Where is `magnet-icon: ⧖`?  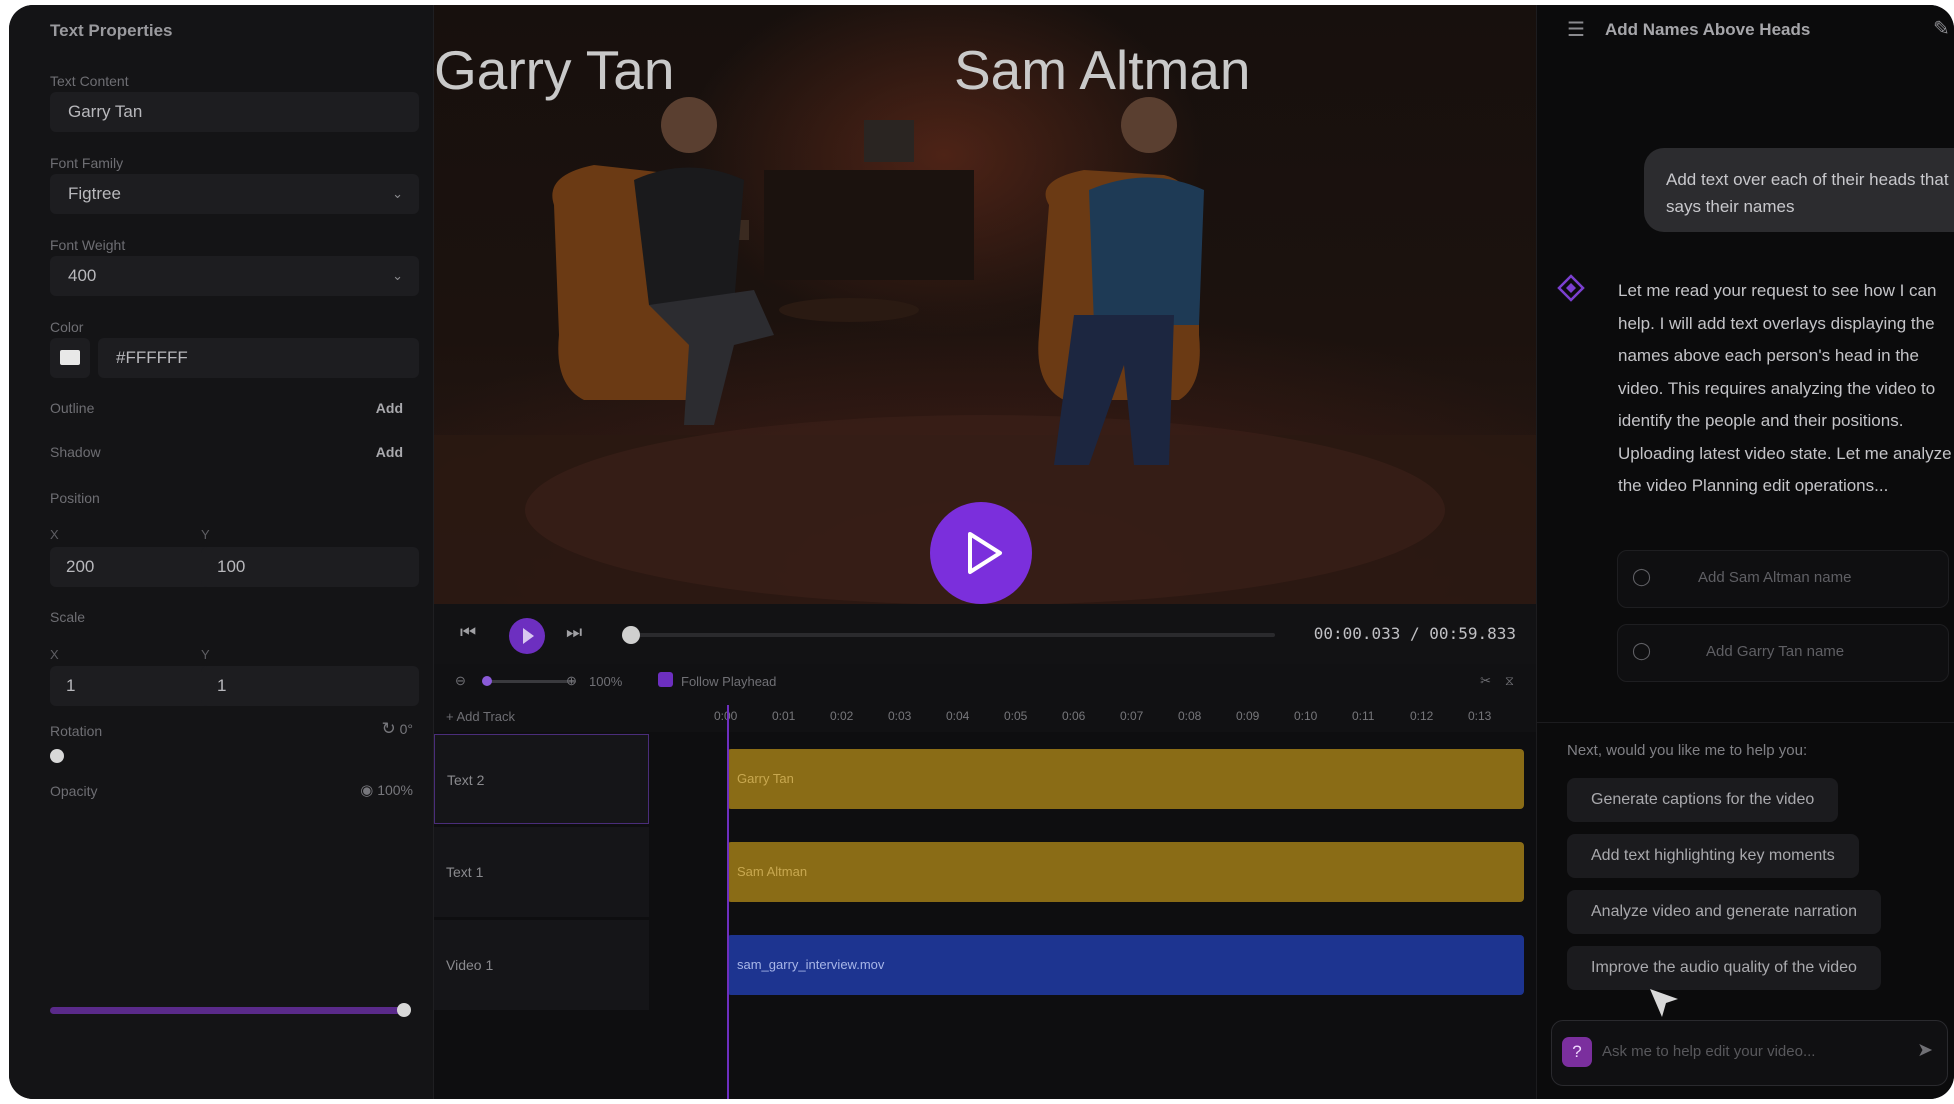 magnet-icon: ⧖ is located at coordinates (1509, 681).